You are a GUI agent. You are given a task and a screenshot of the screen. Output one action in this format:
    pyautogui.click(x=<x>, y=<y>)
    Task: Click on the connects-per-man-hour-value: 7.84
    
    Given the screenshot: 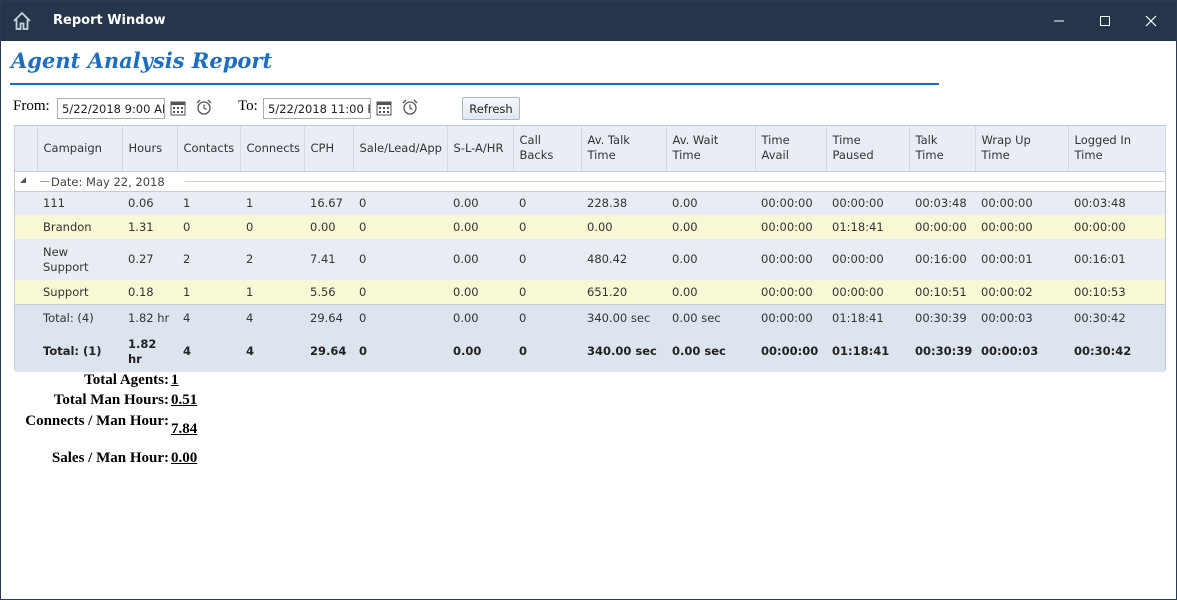 What is the action you would take?
    pyautogui.click(x=184, y=429)
    